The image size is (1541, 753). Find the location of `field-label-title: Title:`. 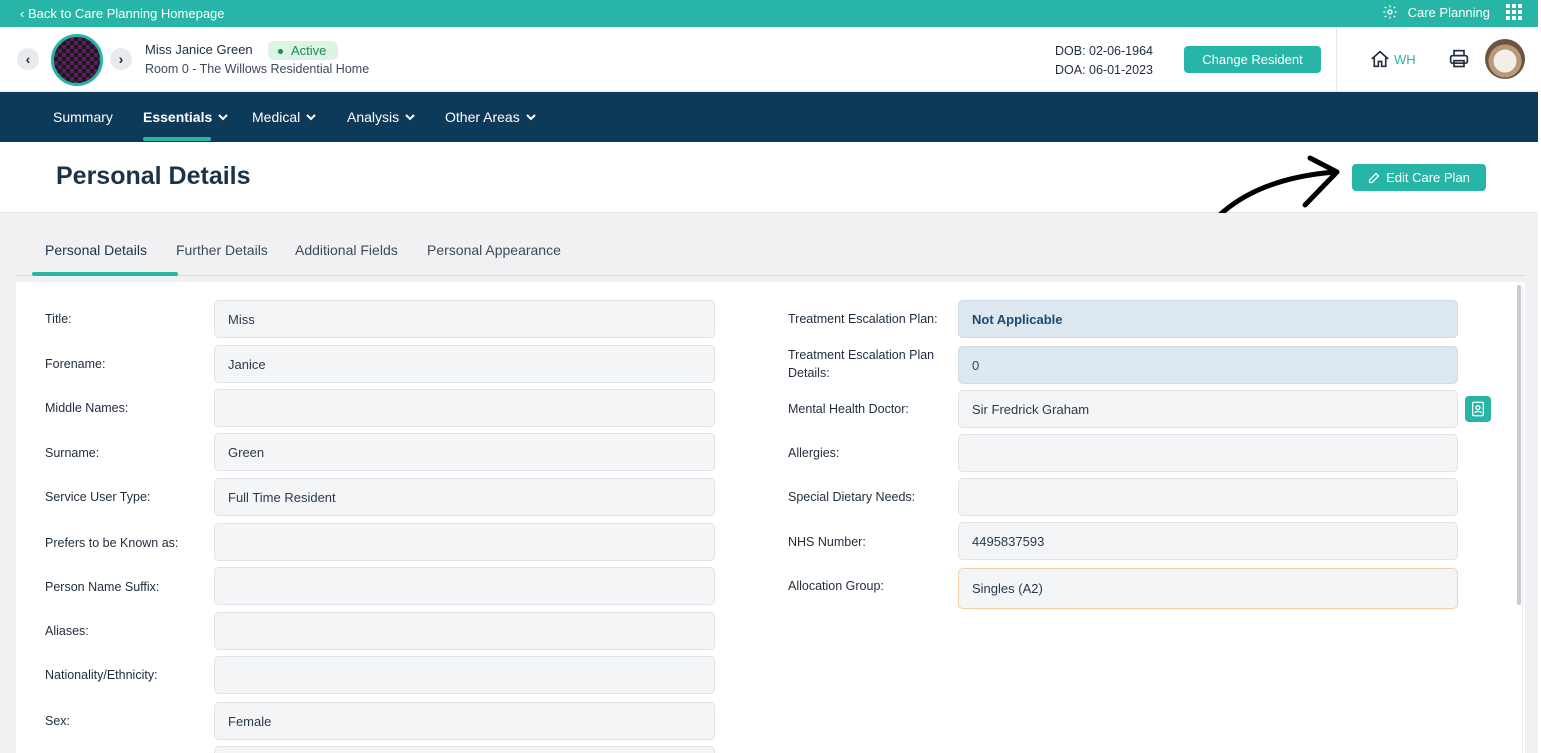

field-label-title: Title: is located at coordinates (58, 319).